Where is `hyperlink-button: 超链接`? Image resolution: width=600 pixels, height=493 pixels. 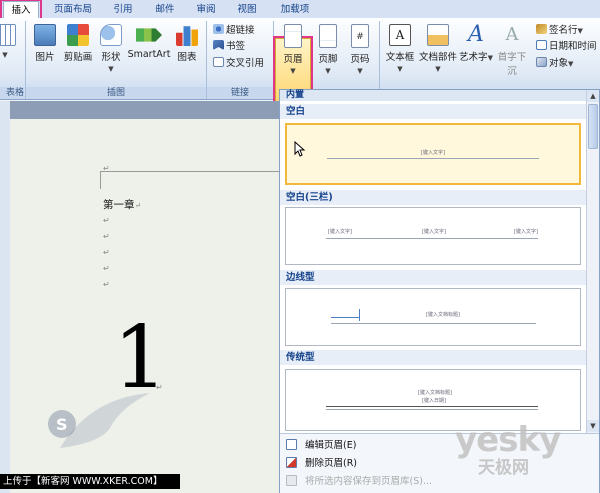 hyperlink-button: 超链接 is located at coordinates (234, 31).